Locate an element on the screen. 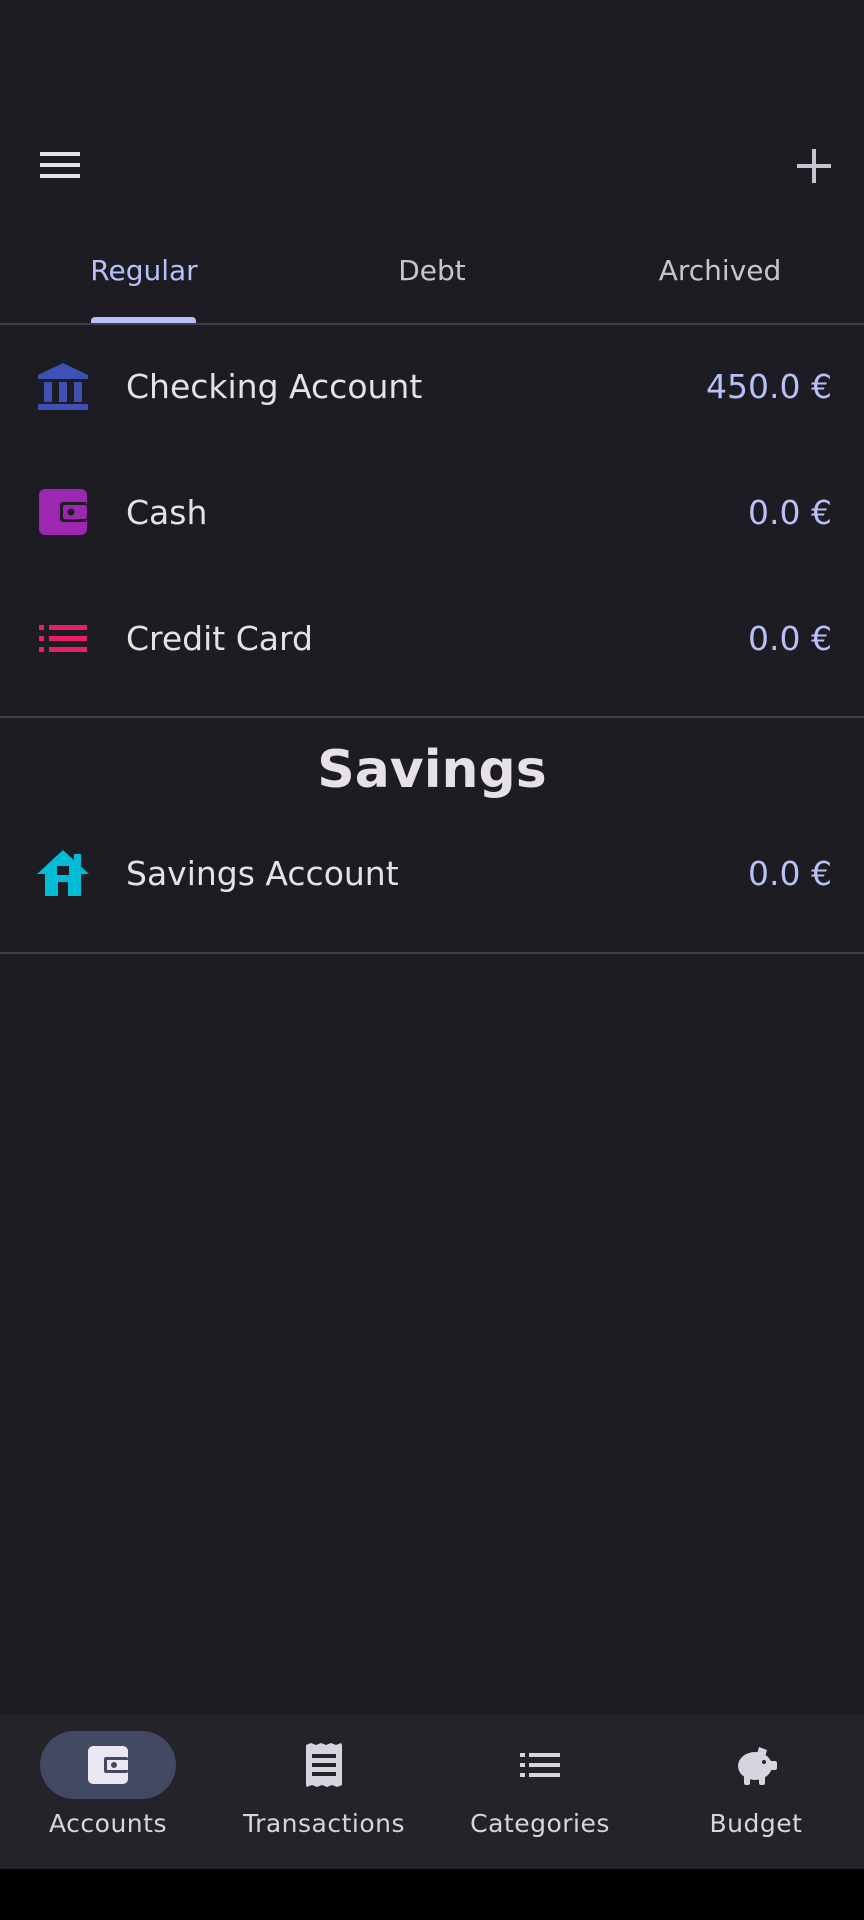  receipt-icon is located at coordinates (324, 1765).